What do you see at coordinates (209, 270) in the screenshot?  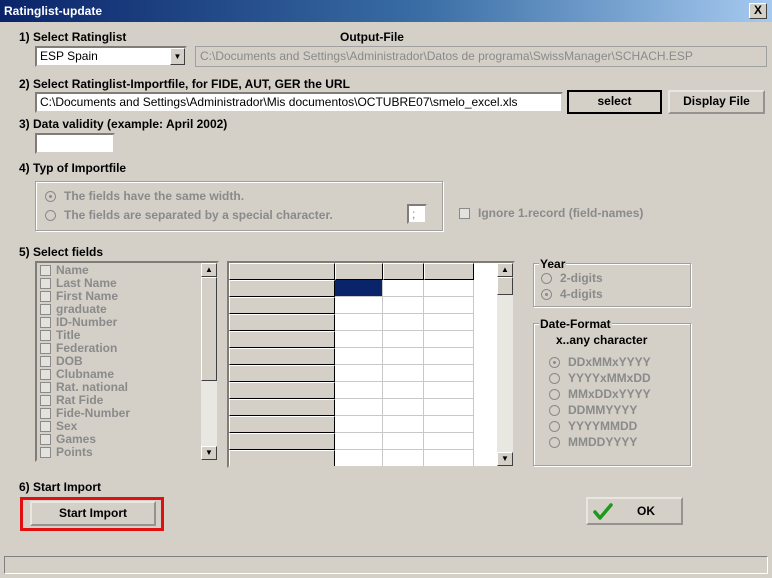 I see `scroll-up-icon: ▲` at bounding box center [209, 270].